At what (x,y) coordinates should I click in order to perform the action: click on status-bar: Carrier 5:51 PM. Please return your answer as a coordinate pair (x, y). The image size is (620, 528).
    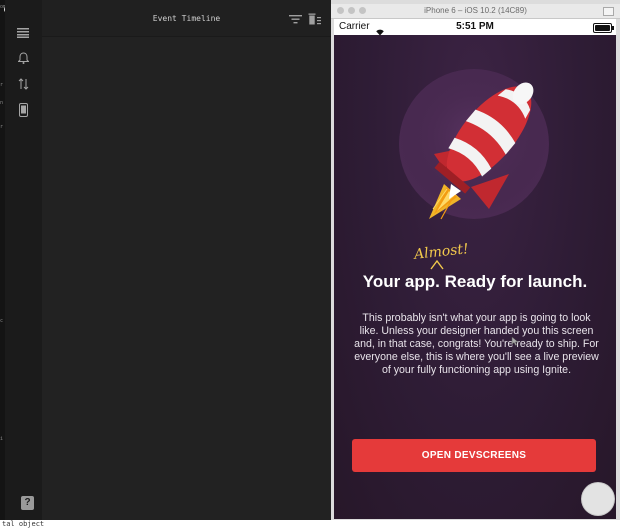
    Looking at the image, I should click on (475, 27).